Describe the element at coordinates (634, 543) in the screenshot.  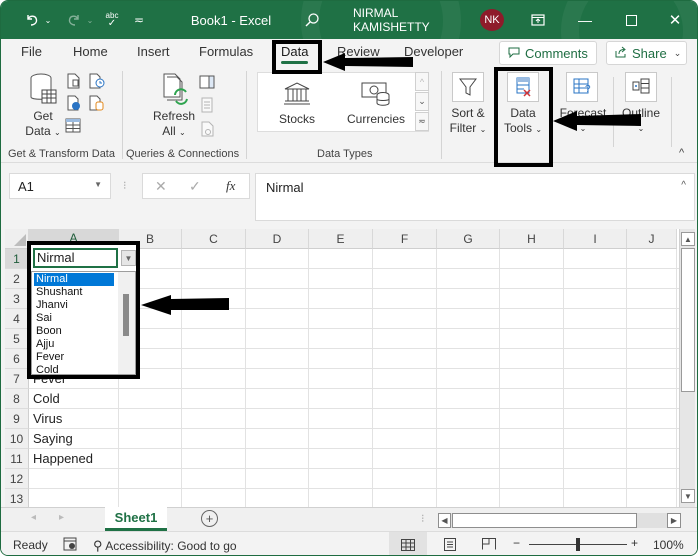
I see `zoom-in-button: +` at that location.